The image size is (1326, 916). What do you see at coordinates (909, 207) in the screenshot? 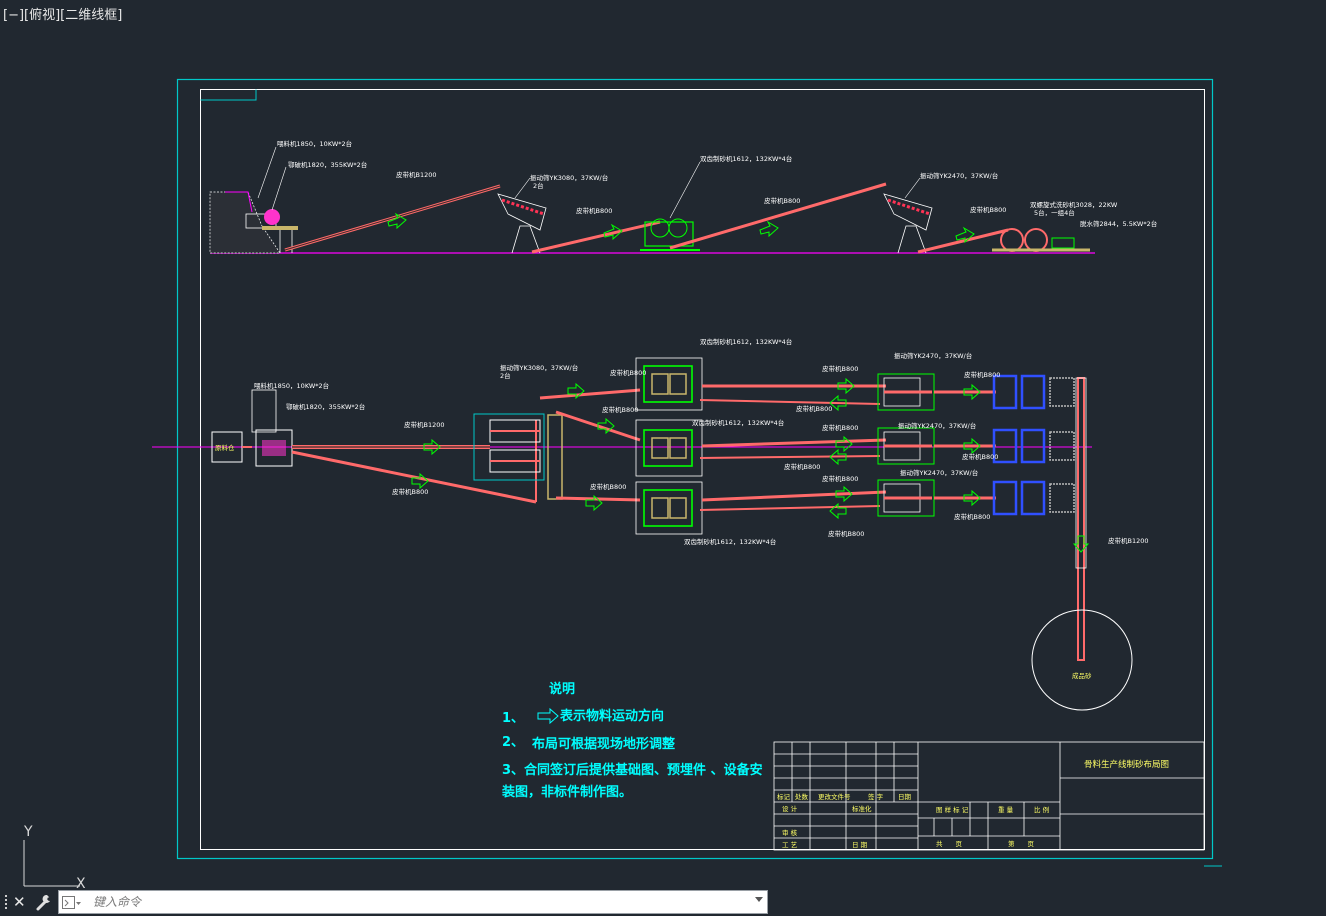
I see `side-screen-2-deck` at bounding box center [909, 207].